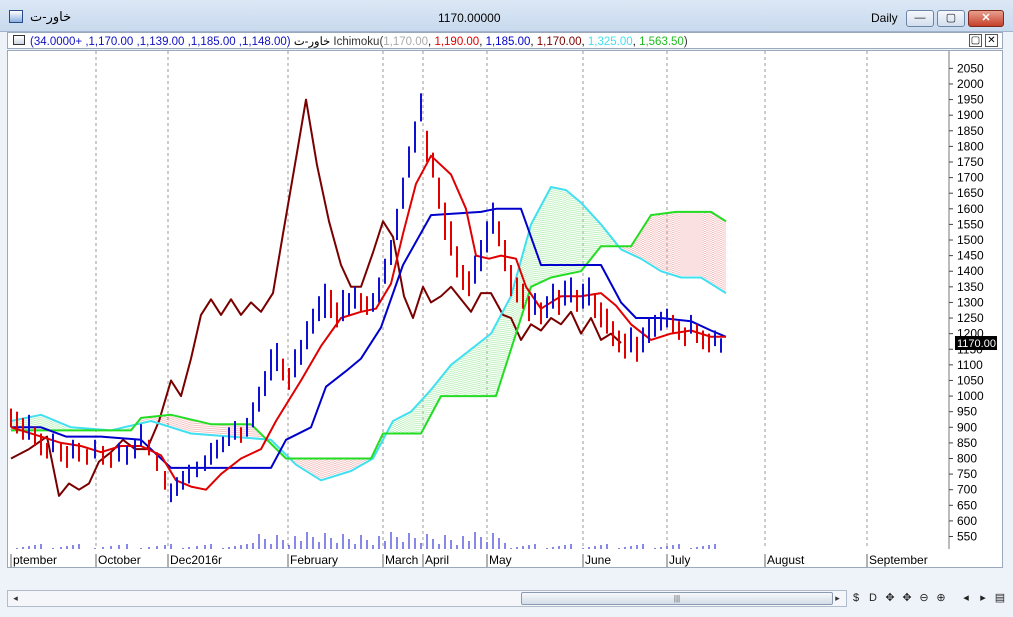 The height and width of the screenshot is (617, 1013). I want to click on x-tick-label: September, so click(898, 560).